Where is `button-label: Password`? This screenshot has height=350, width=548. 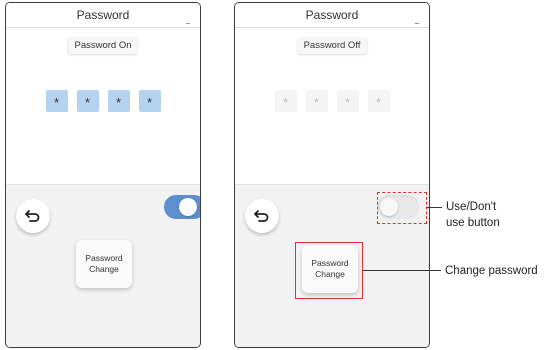 button-label: Password is located at coordinates (104, 258).